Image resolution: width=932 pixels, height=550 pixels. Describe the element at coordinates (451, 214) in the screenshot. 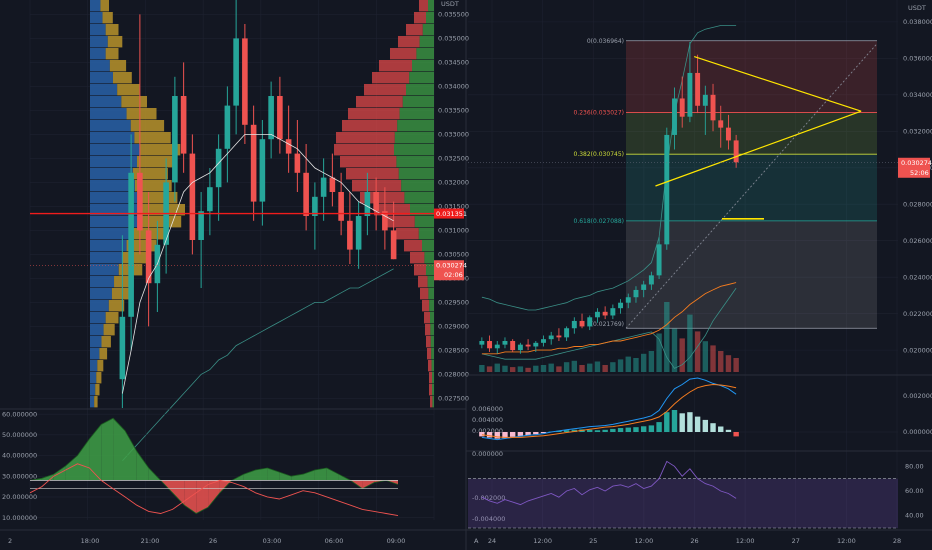

I see `left-red-level-tag-text: 0.031351` at that location.